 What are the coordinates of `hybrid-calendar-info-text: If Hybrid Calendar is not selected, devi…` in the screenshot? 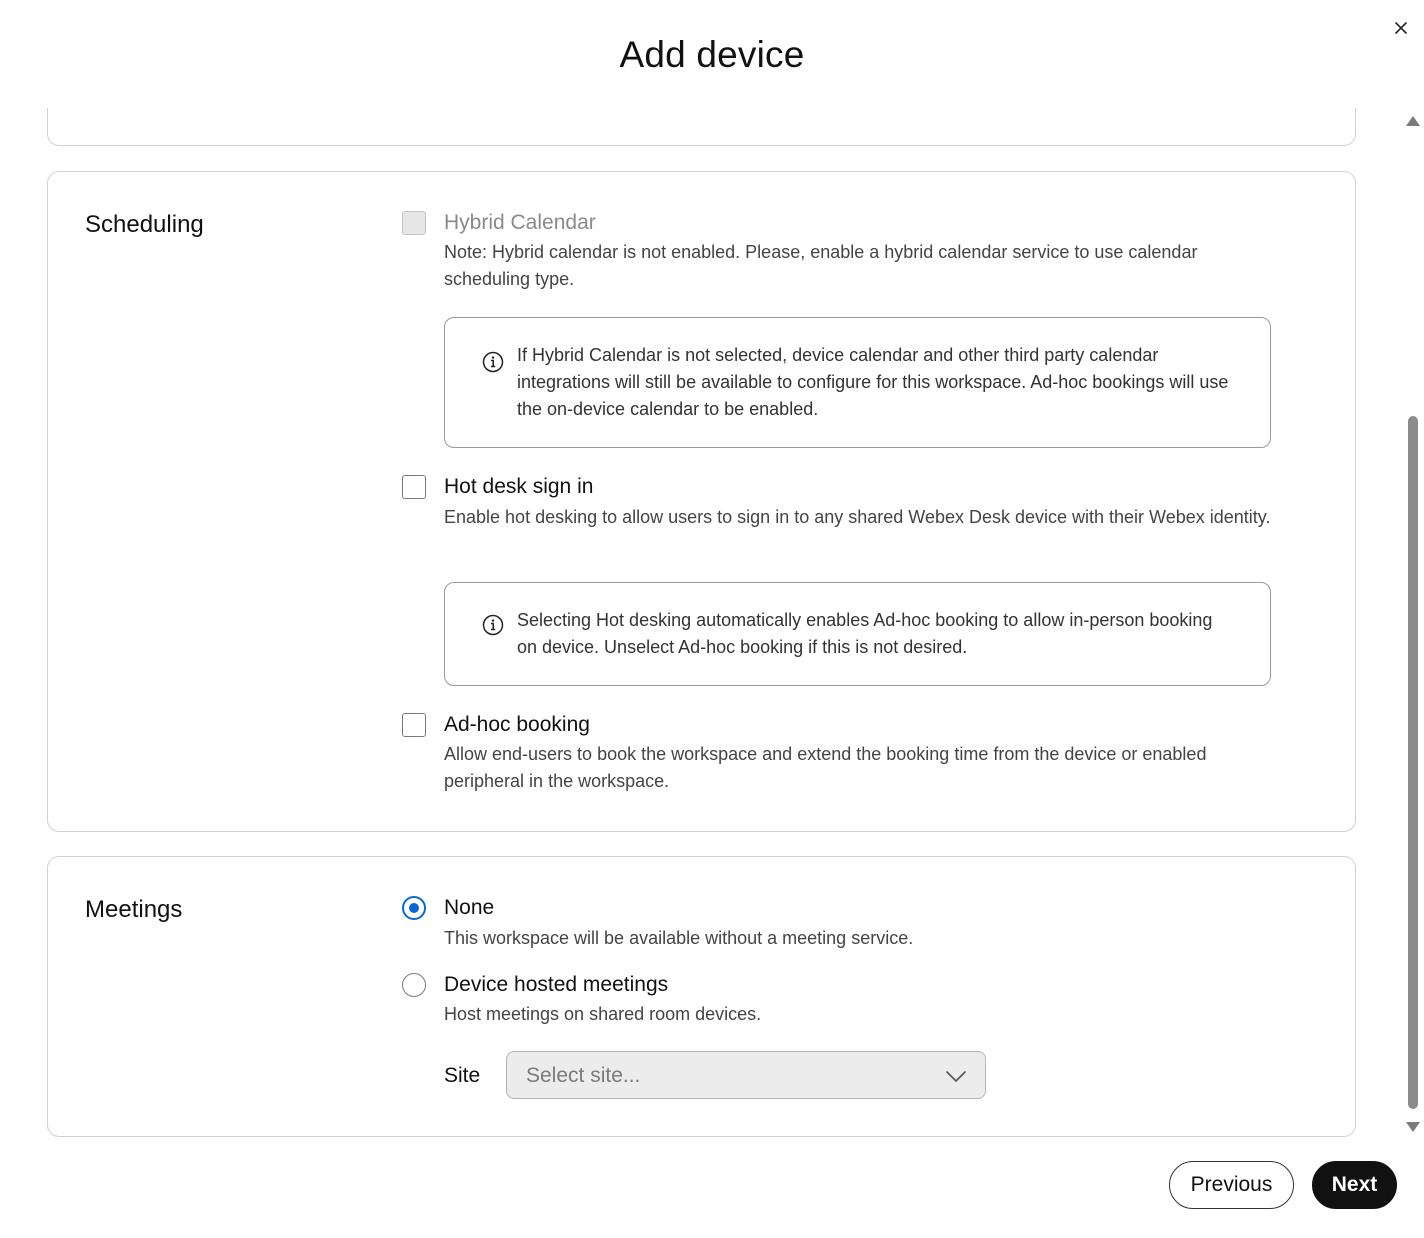 It's located at (873, 382).